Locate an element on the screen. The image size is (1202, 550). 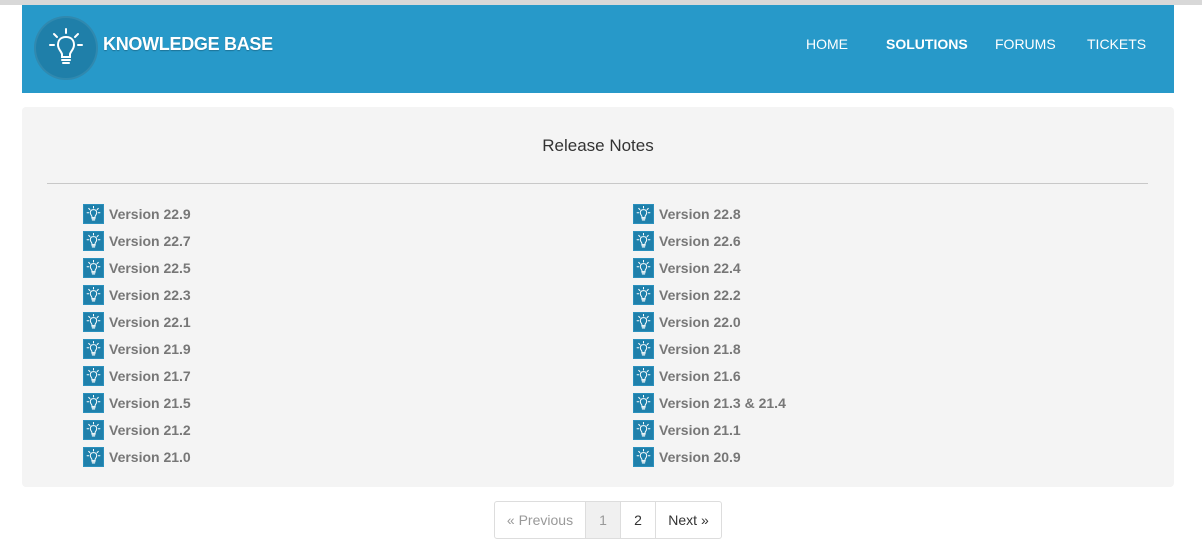
brand-title: KNOWLEDGE BASE is located at coordinates (188, 44).